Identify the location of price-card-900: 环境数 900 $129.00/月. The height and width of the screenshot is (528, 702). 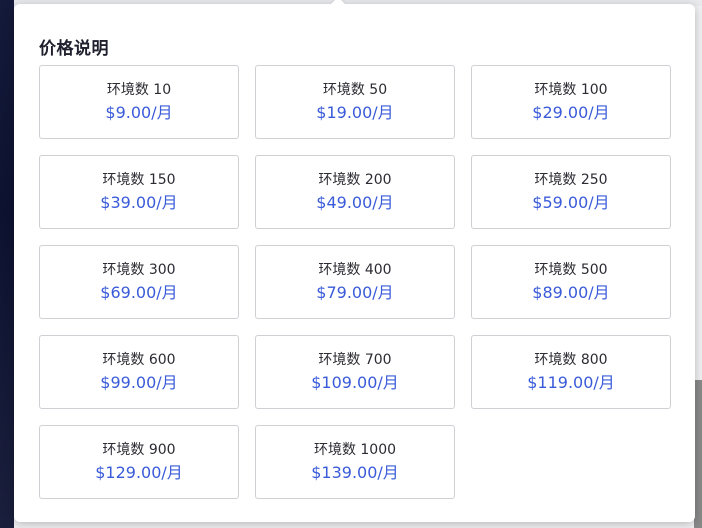
(139, 462).